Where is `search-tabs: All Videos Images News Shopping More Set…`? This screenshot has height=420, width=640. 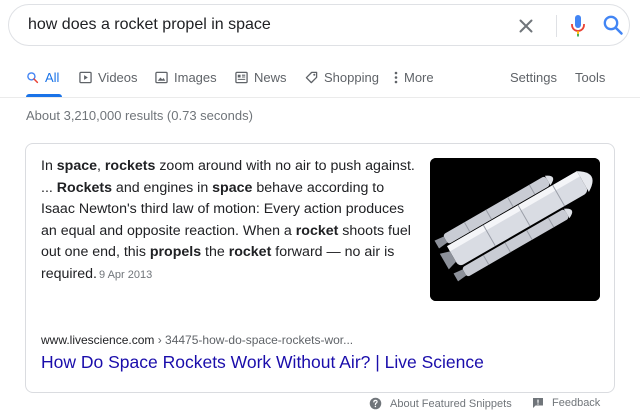 search-tabs: All Videos Images News Shopping More Set… is located at coordinates (320, 78).